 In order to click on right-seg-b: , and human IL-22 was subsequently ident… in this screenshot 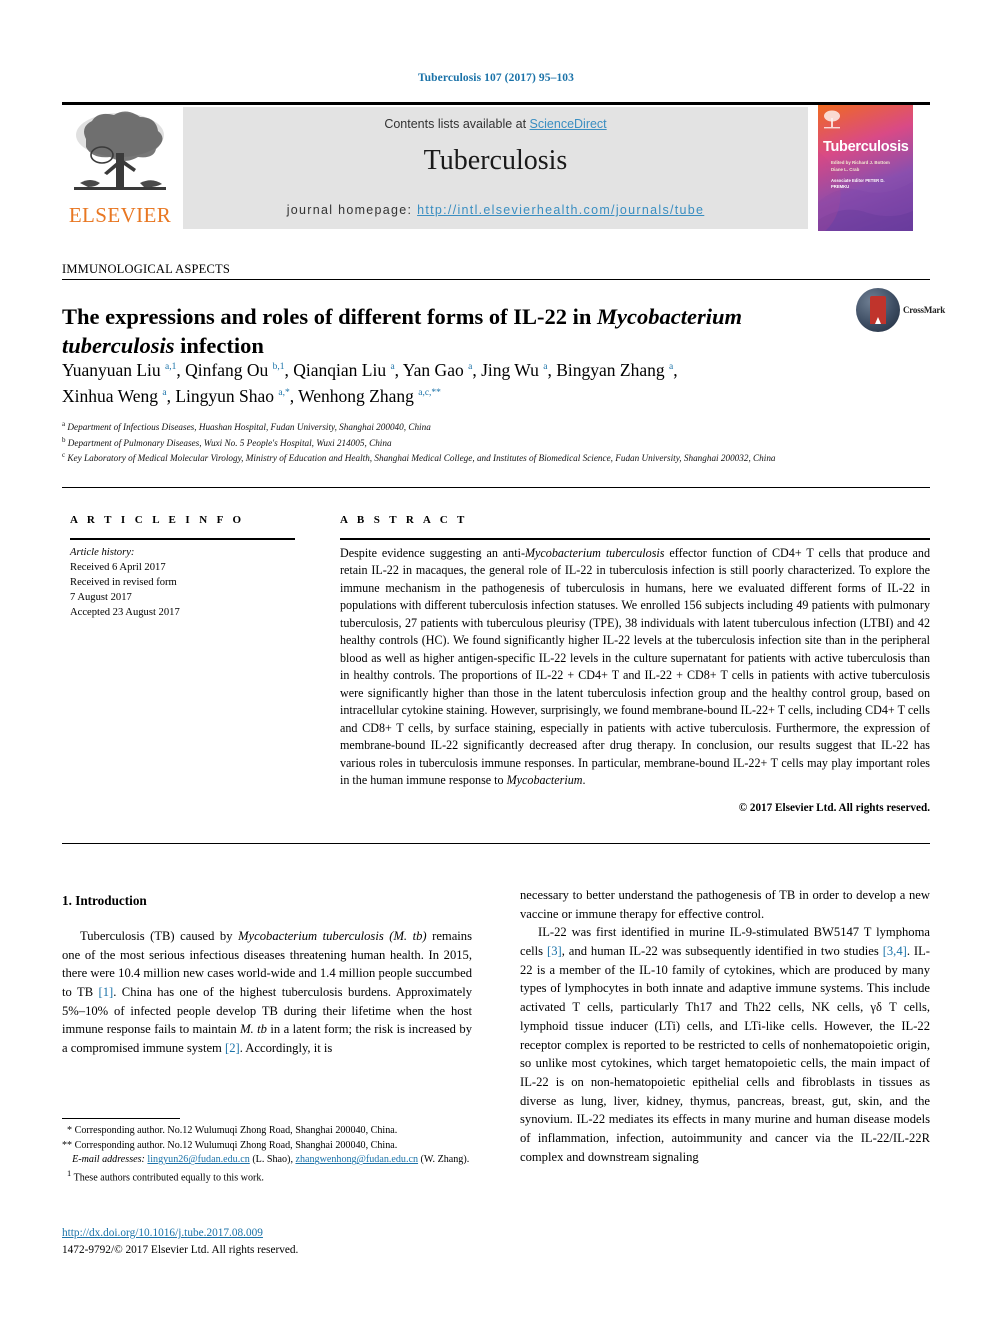, I will do `click(722, 951)`.